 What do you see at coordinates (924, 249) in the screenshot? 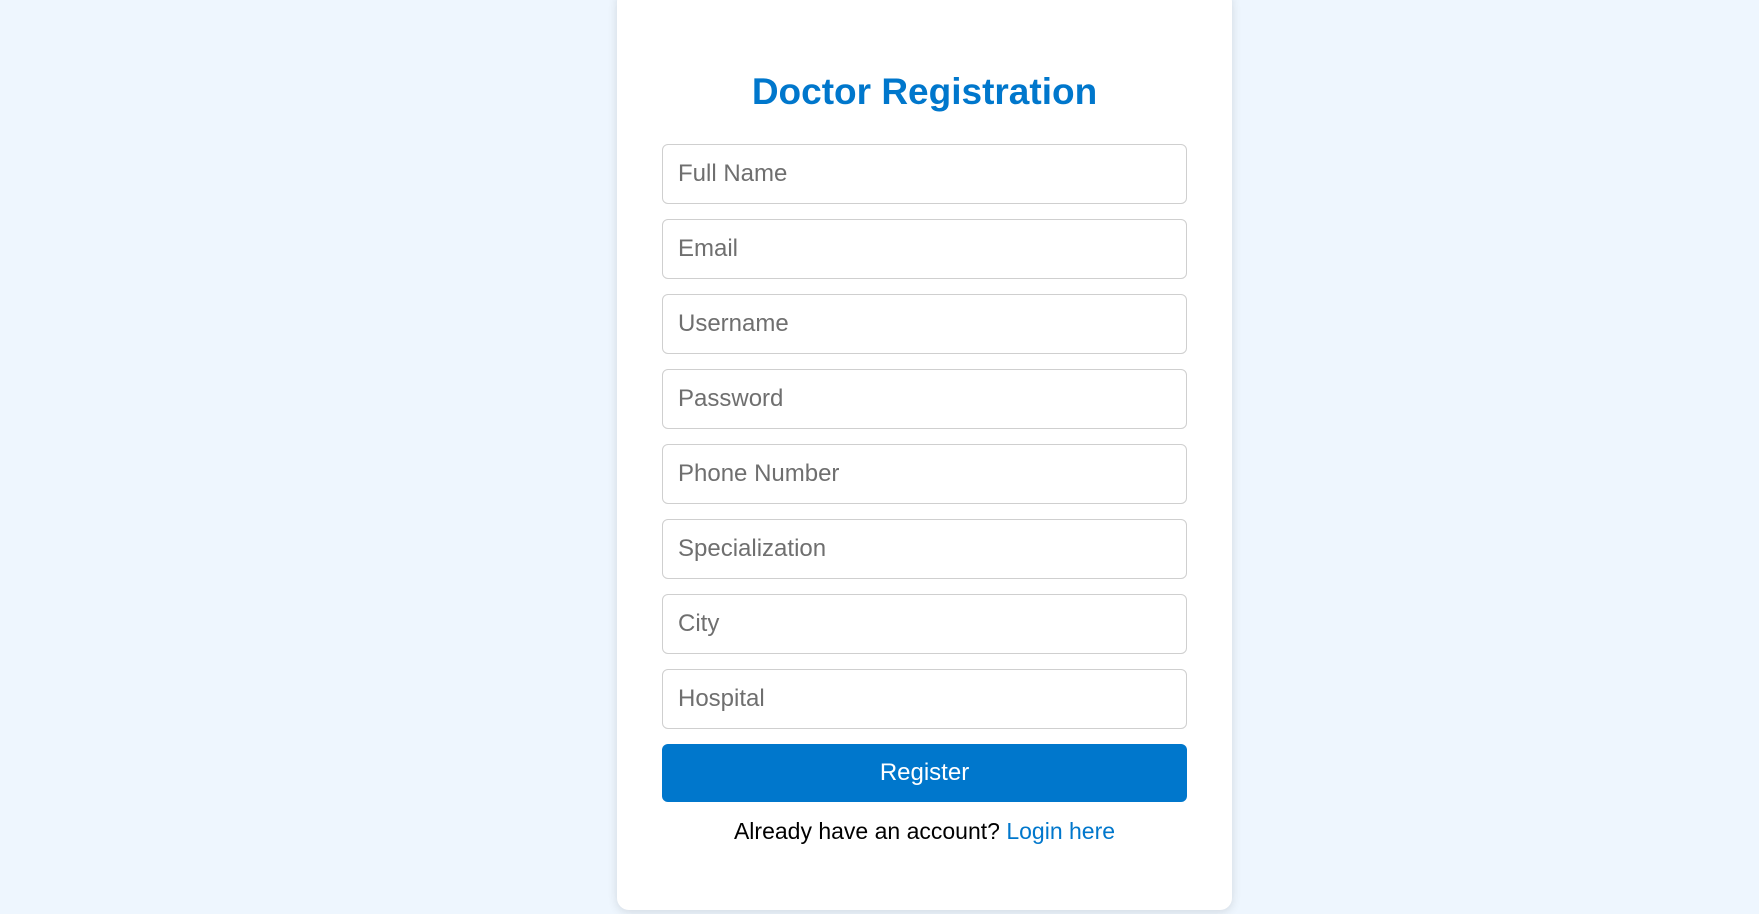
I see `email-input` at bounding box center [924, 249].